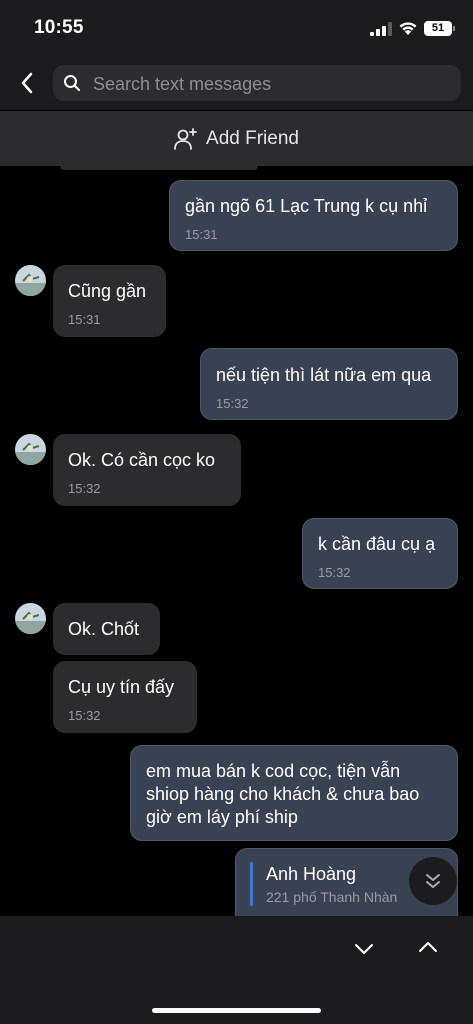  I want to click on outgoing-message: nếu tiện thì lát nữa em qua 15:32, so click(329, 384).